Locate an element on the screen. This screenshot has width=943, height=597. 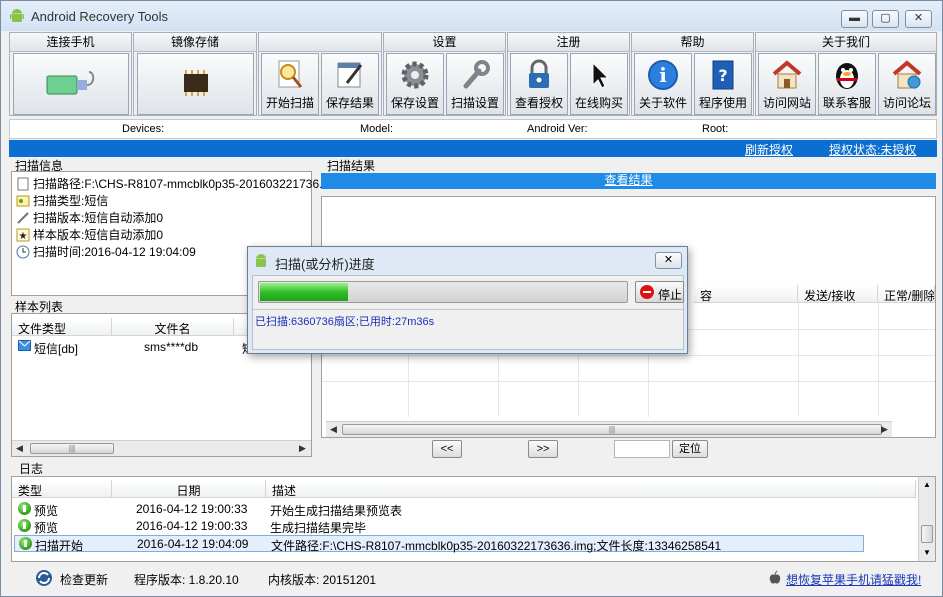
sample-type: 短信[db] is located at coordinates (56, 349).